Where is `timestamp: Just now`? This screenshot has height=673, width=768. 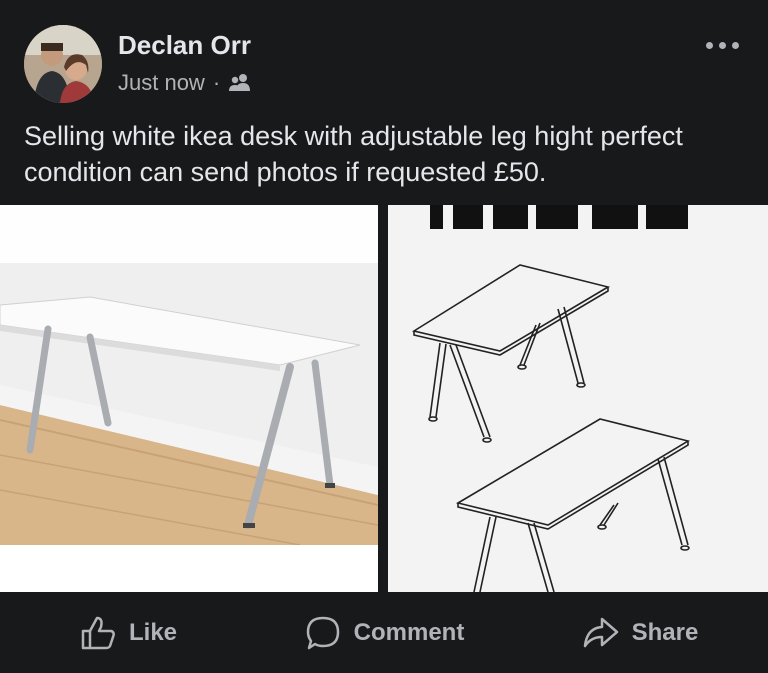
timestamp: Just now is located at coordinates (161, 83).